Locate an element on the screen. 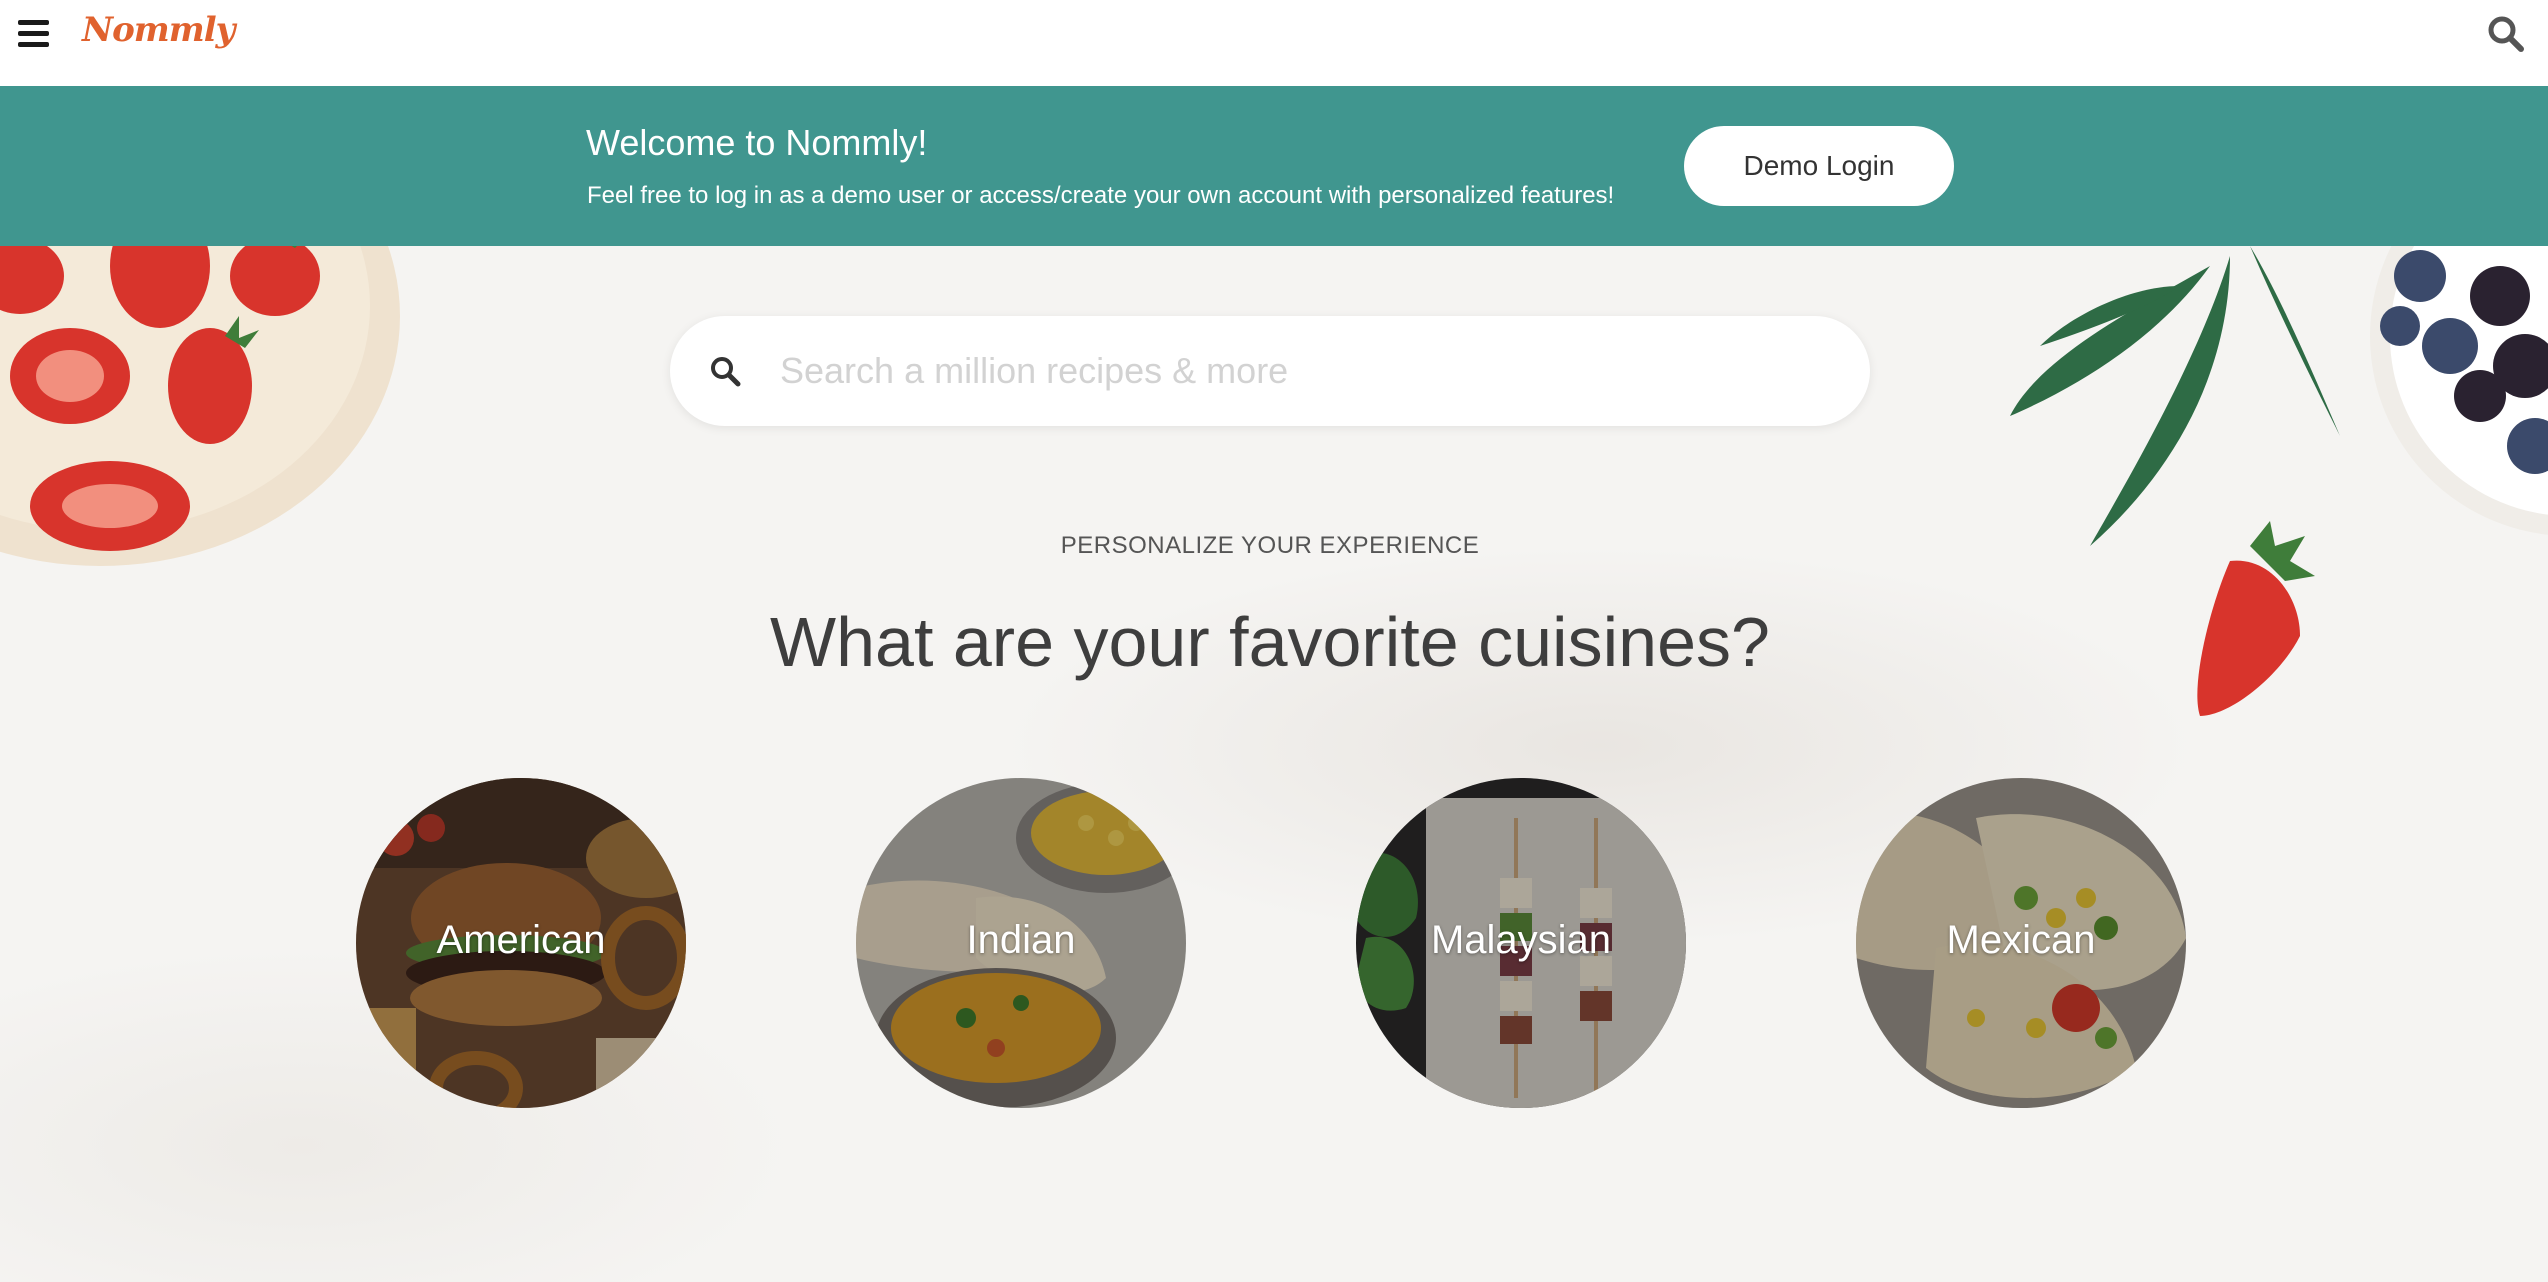  recipe-search-bar is located at coordinates (1270, 371).